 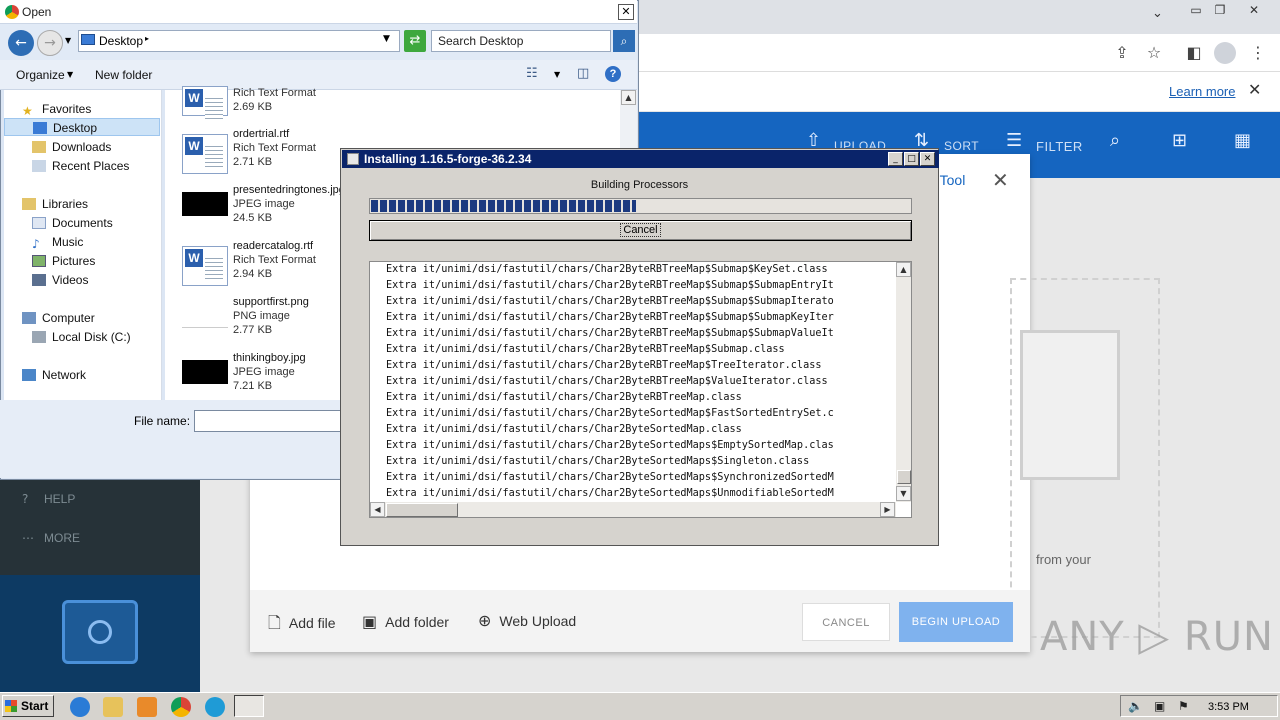 I want to click on windows-logo-icon, so click(x=11, y=706).